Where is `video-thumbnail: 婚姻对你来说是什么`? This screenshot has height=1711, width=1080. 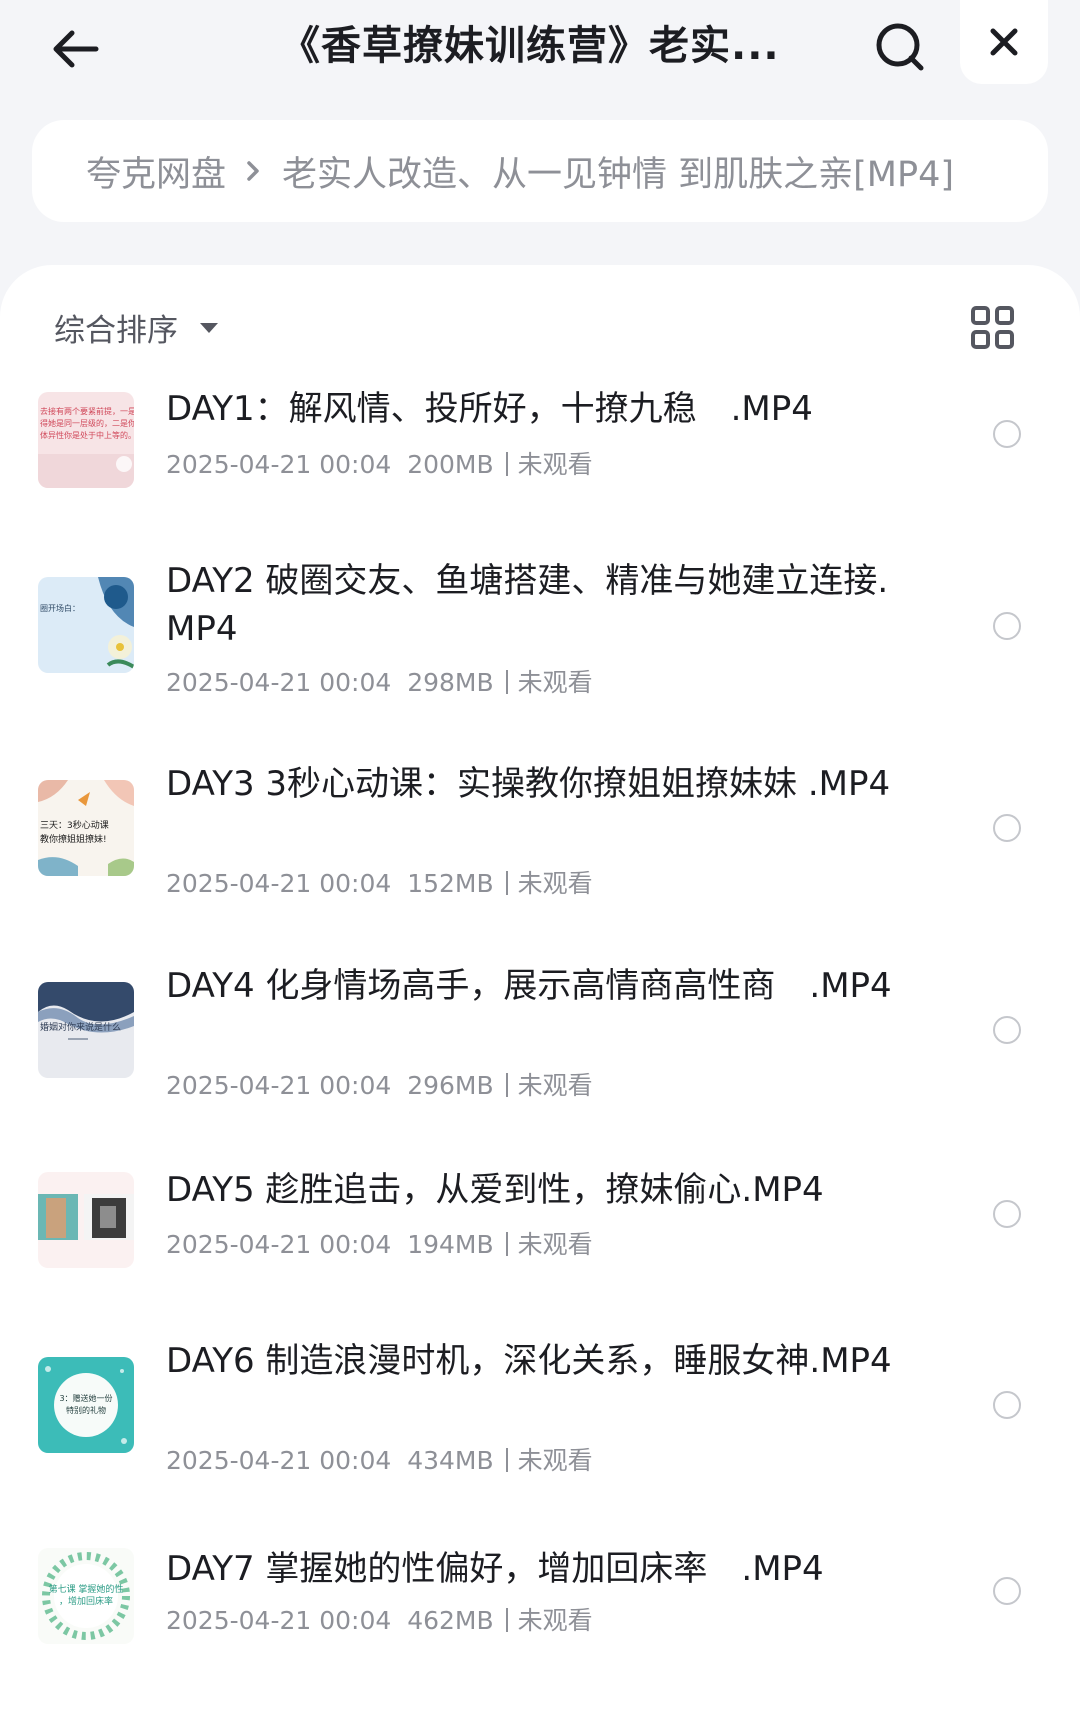 video-thumbnail: 婚姻对你来说是什么 is located at coordinates (86, 1030).